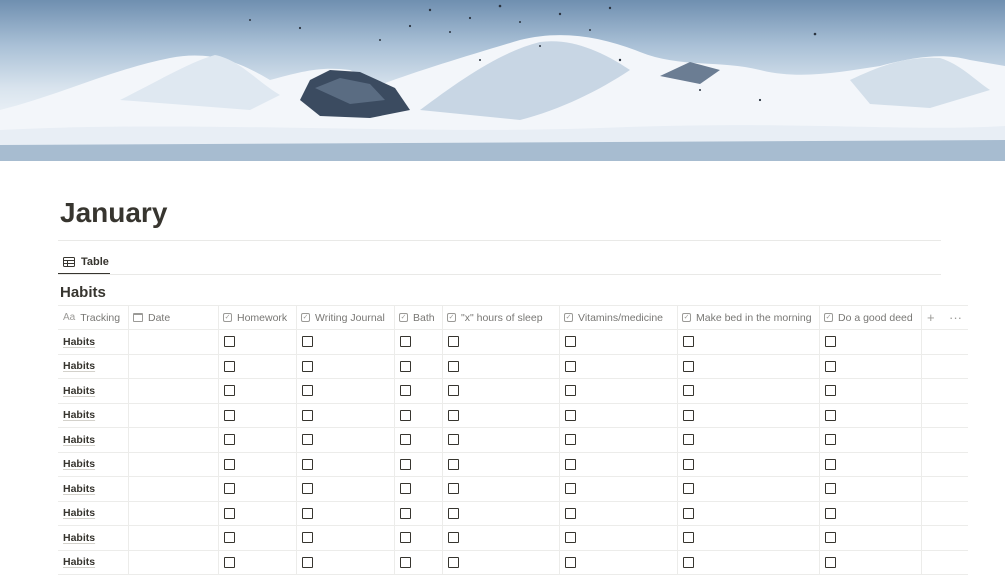 Image resolution: width=1005 pixels, height=575 pixels. I want to click on column-header-3: ✓Writing Journal, so click(347, 317).